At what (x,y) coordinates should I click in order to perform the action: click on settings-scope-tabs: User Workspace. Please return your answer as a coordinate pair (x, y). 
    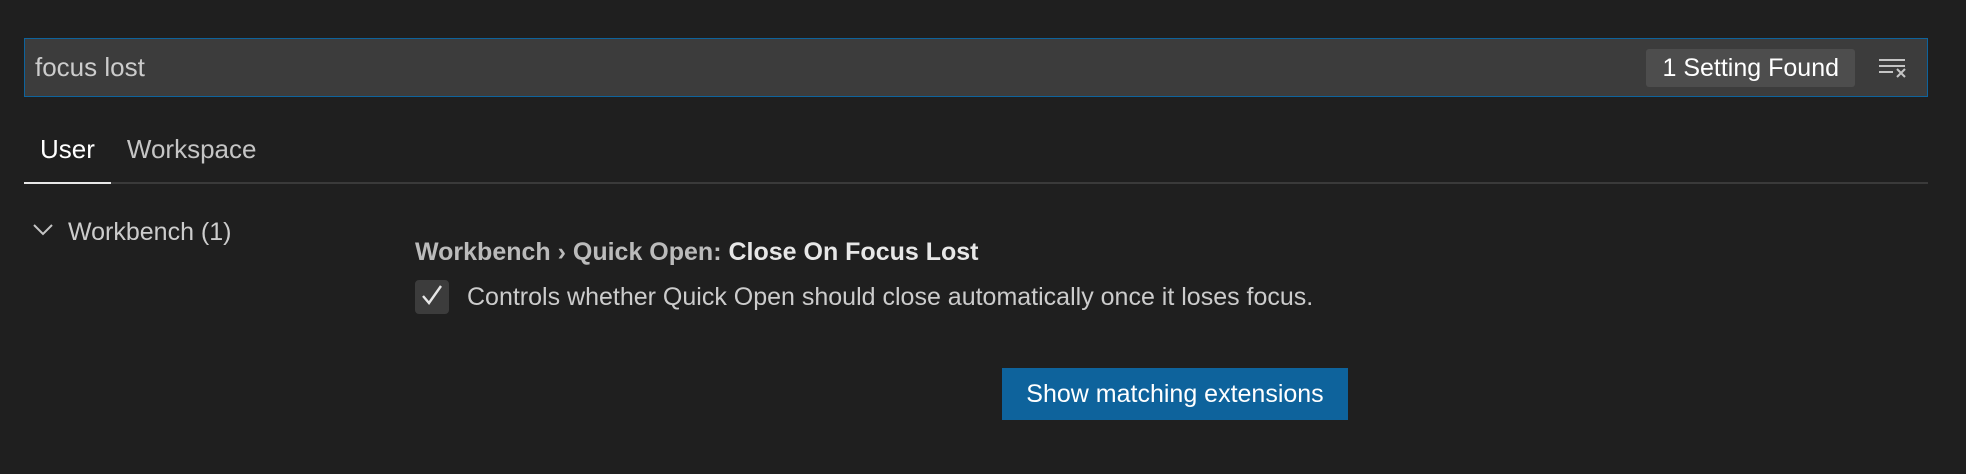
    Looking at the image, I should click on (976, 154).